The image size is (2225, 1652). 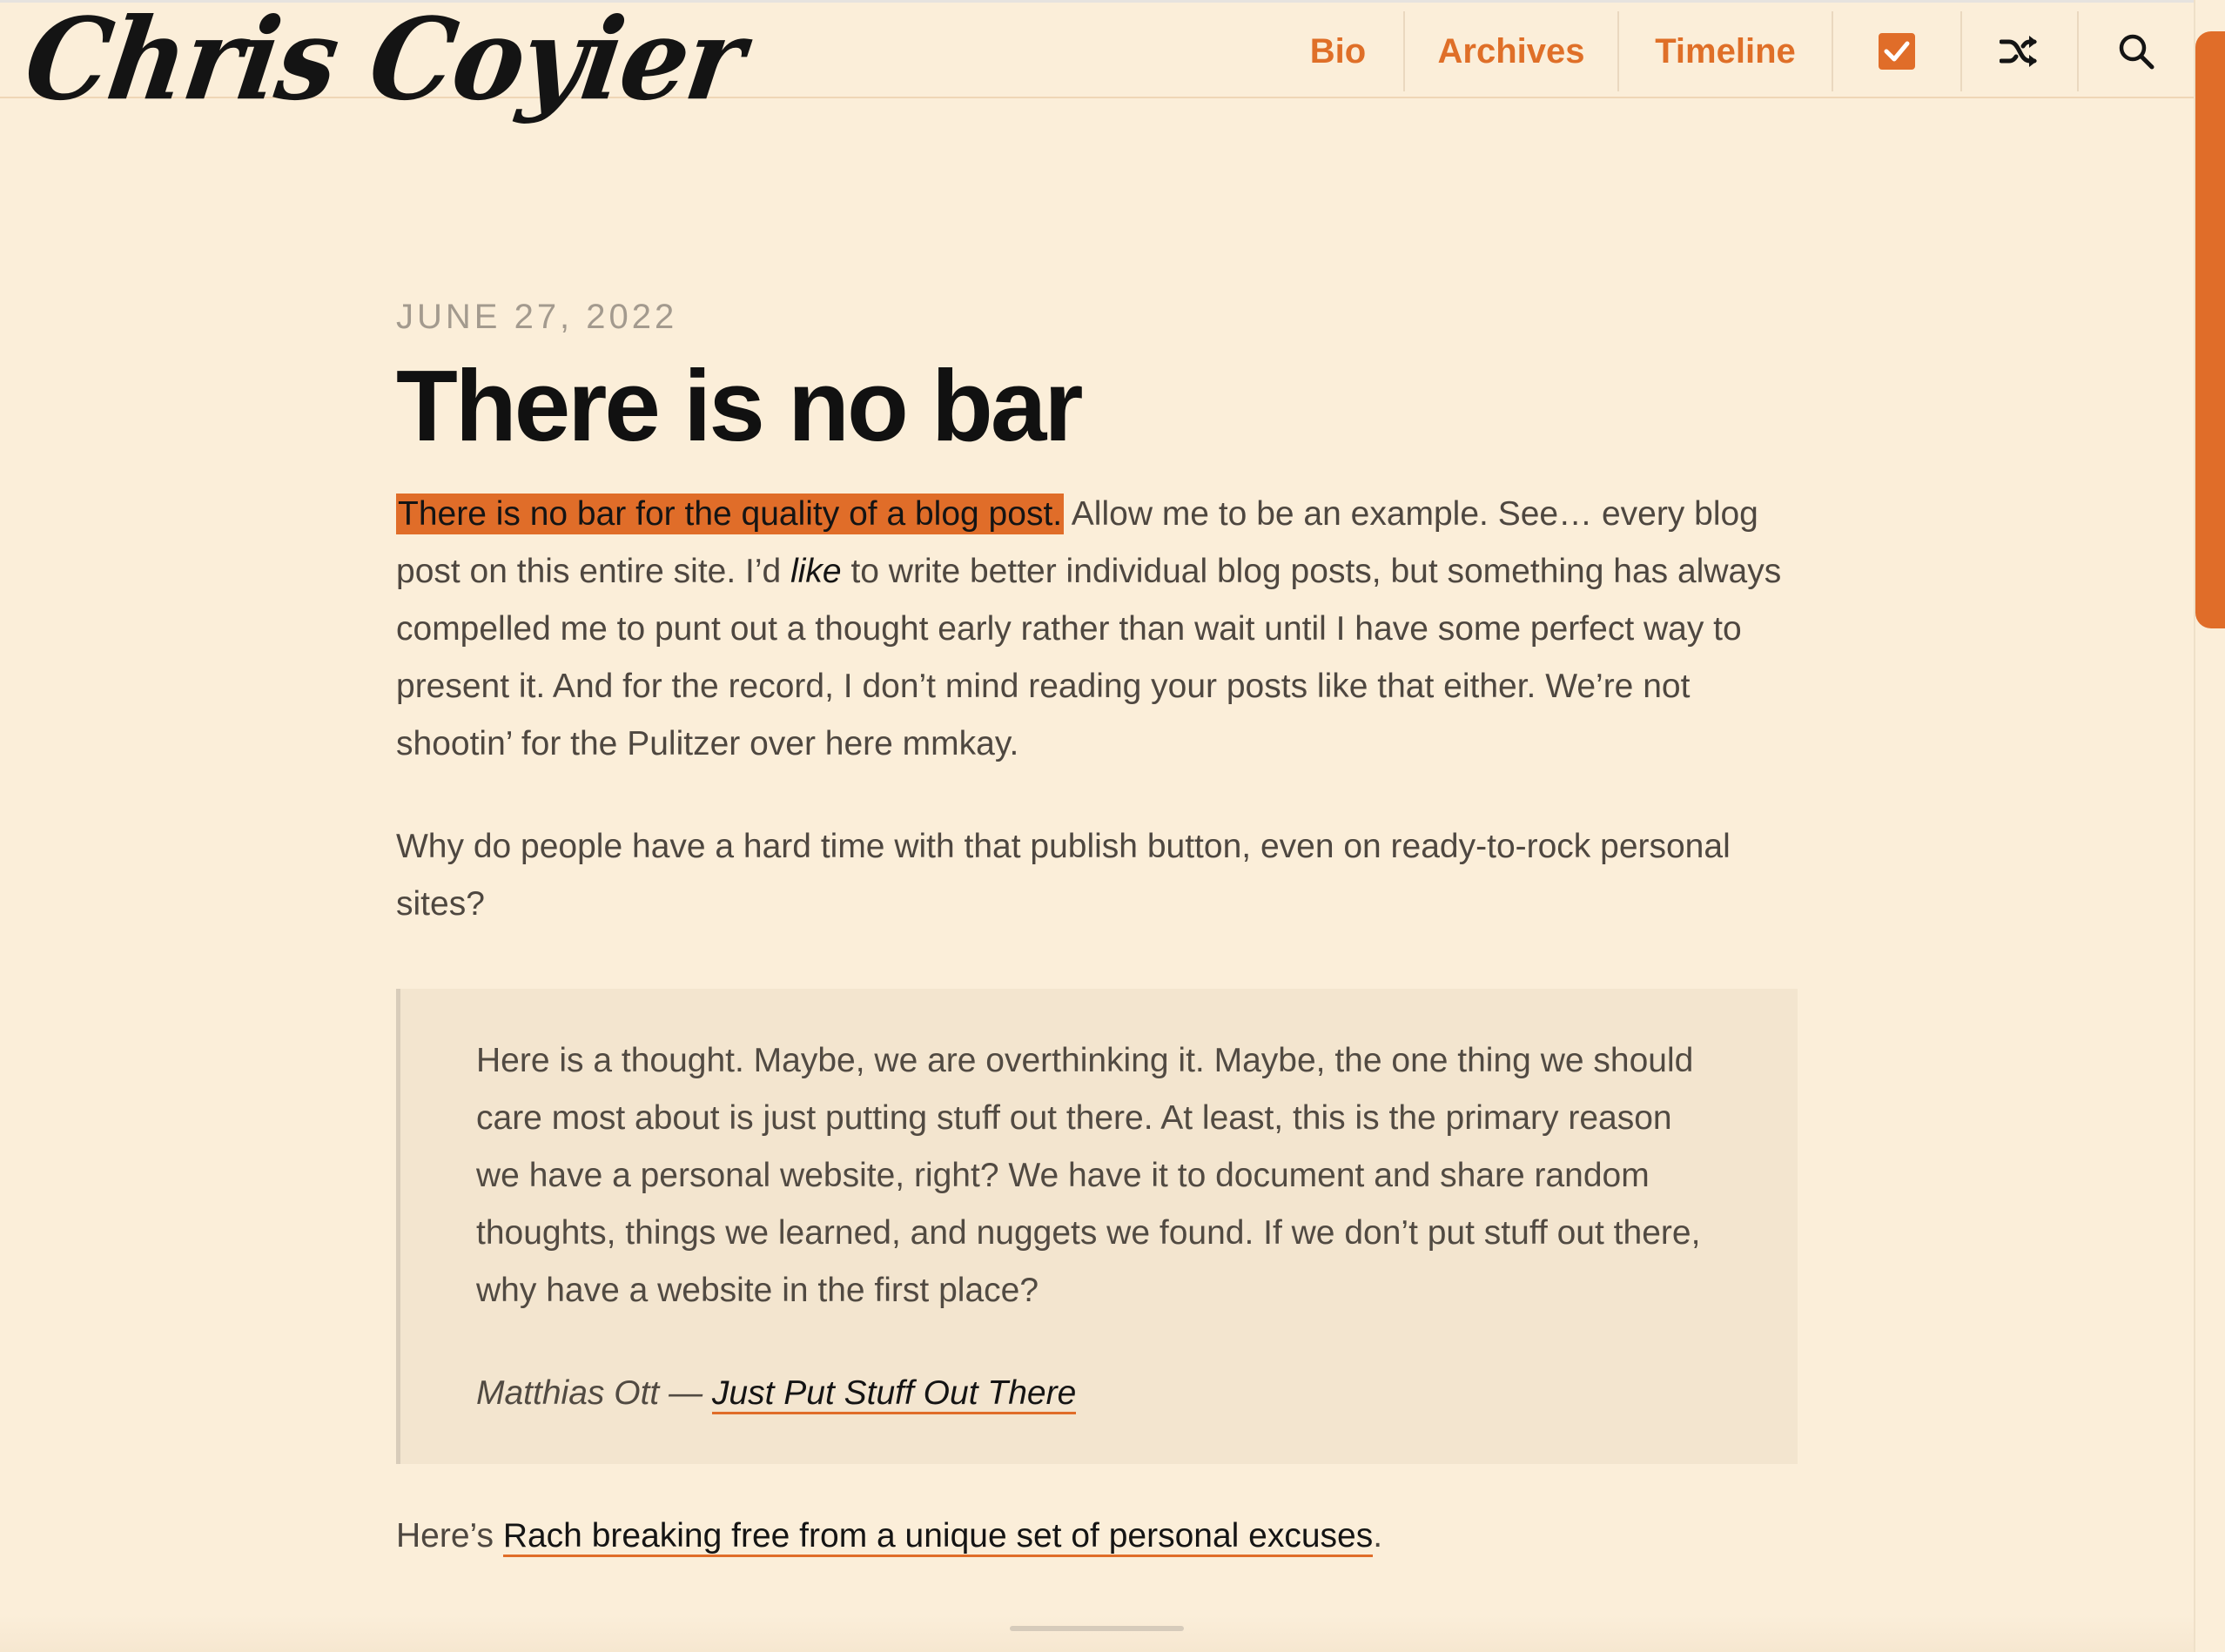 I want to click on nav-link-bio: Bio, so click(x=1338, y=51).